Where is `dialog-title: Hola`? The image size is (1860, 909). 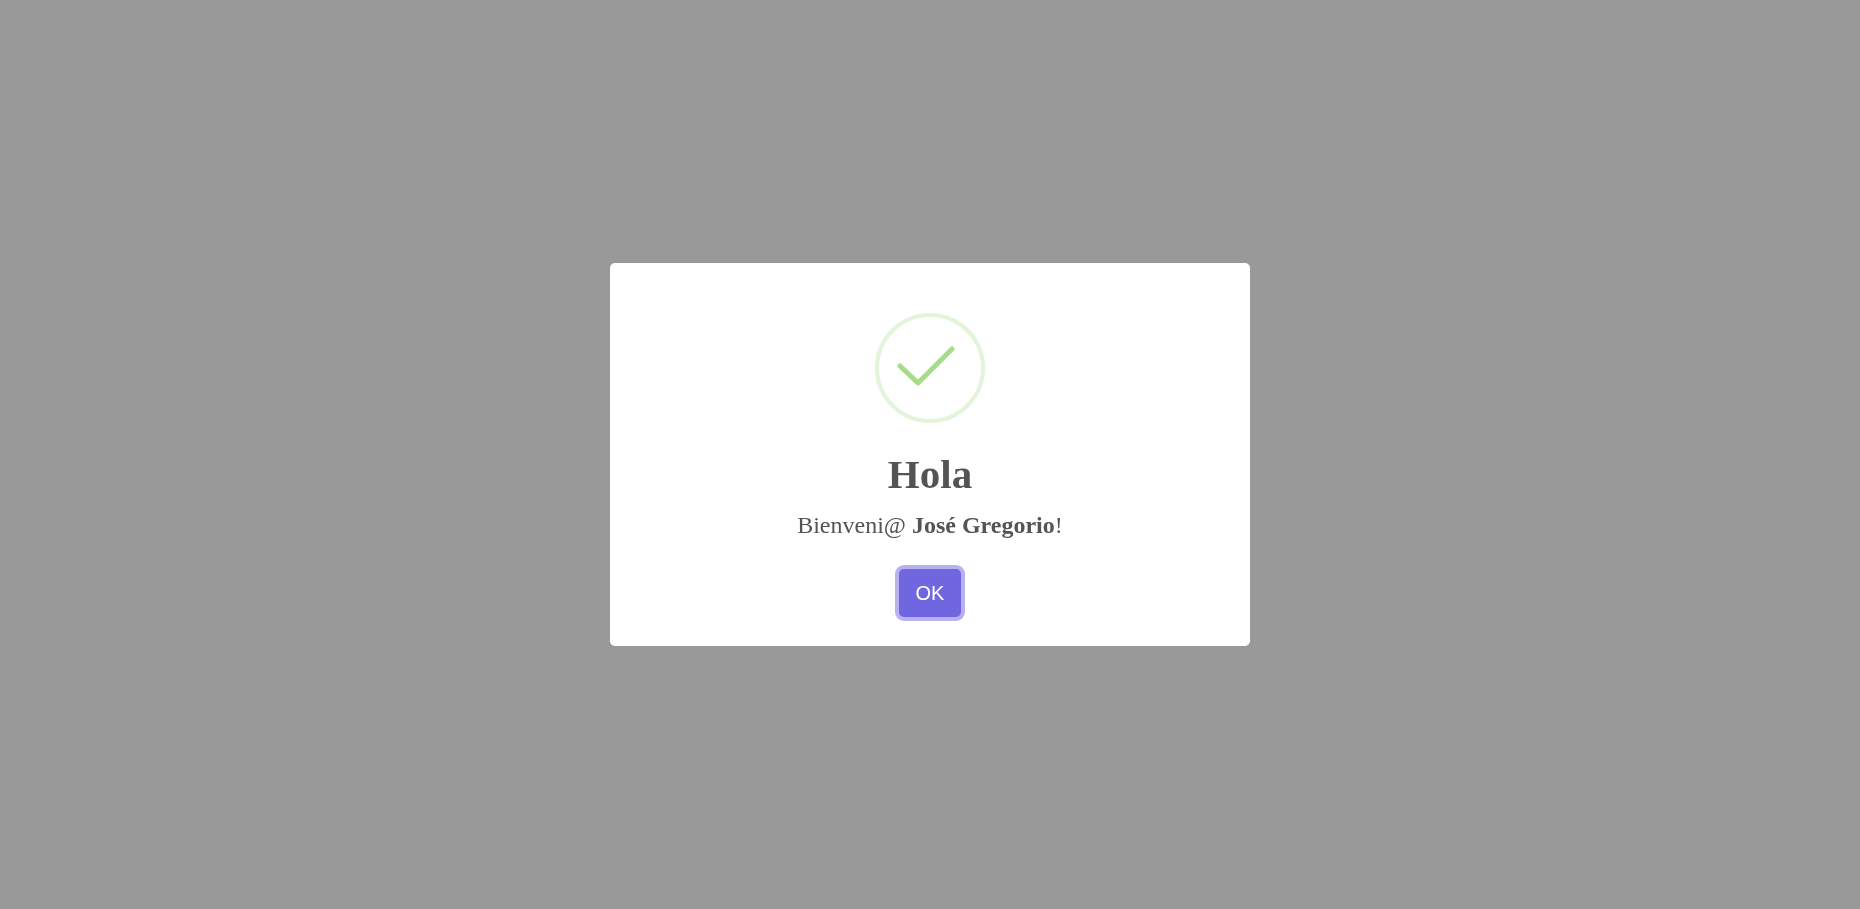
dialog-title: Hola is located at coordinates (930, 474).